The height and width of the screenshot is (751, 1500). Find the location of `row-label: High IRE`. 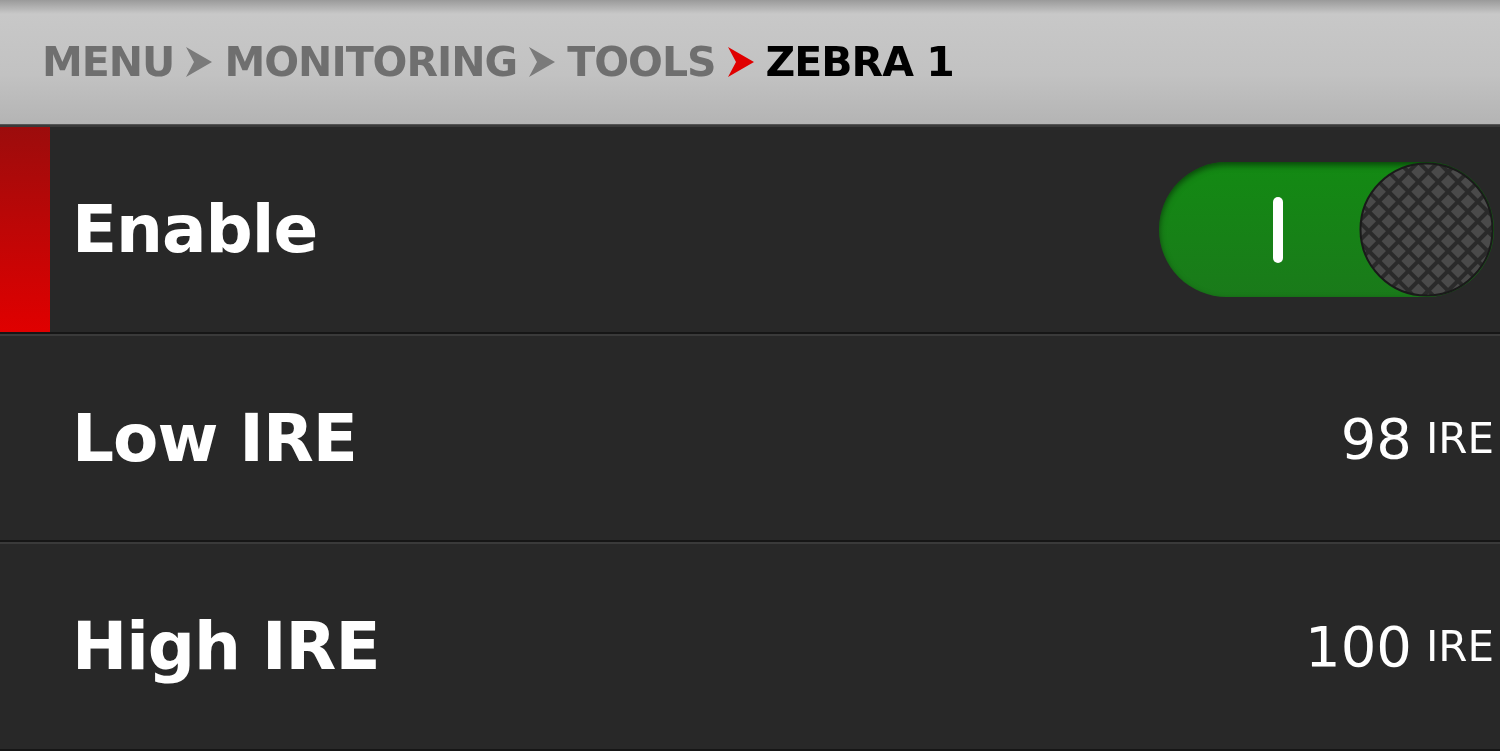

row-label: High IRE is located at coordinates (226, 647).